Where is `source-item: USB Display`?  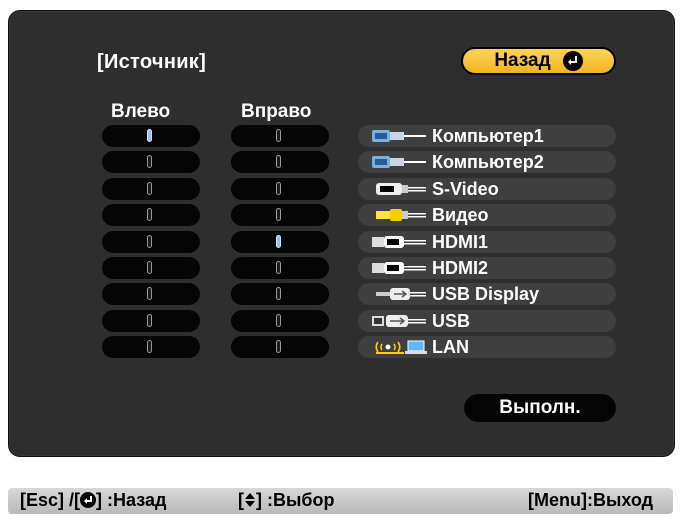
source-item: USB Display is located at coordinates (487, 294).